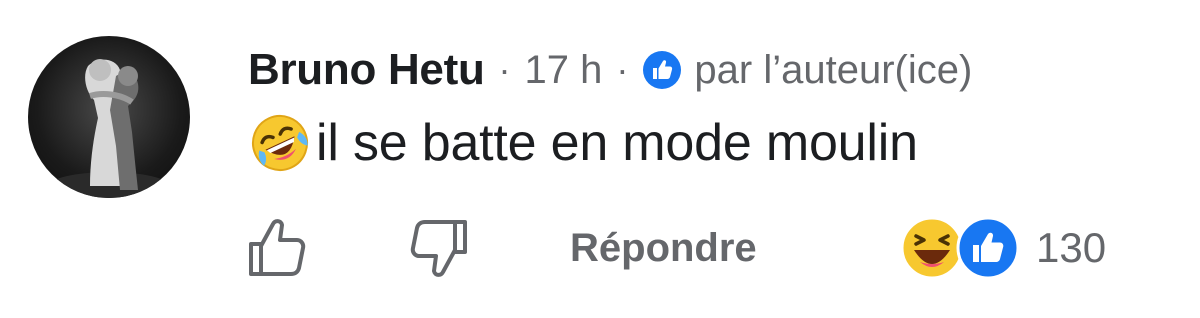  I want to click on like-reaction-icon, so click(988, 248).